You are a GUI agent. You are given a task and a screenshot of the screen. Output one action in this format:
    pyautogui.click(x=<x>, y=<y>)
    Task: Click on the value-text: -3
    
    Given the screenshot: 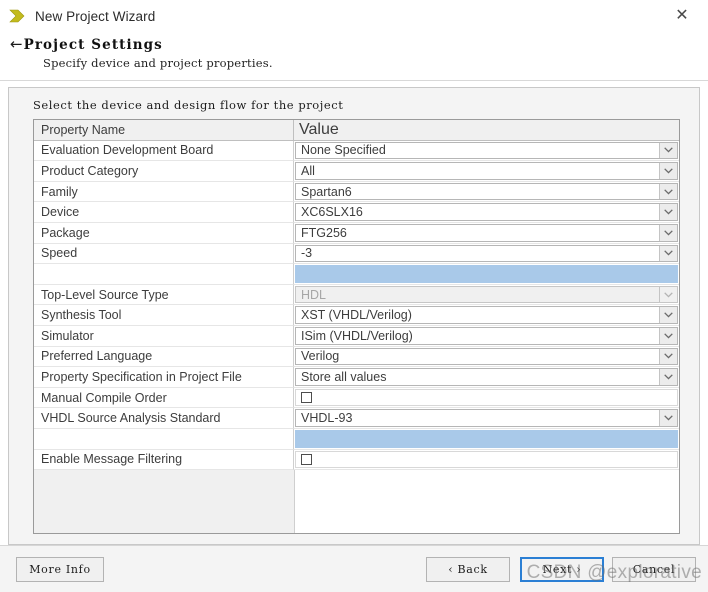 What is the action you would take?
    pyautogui.click(x=307, y=253)
    